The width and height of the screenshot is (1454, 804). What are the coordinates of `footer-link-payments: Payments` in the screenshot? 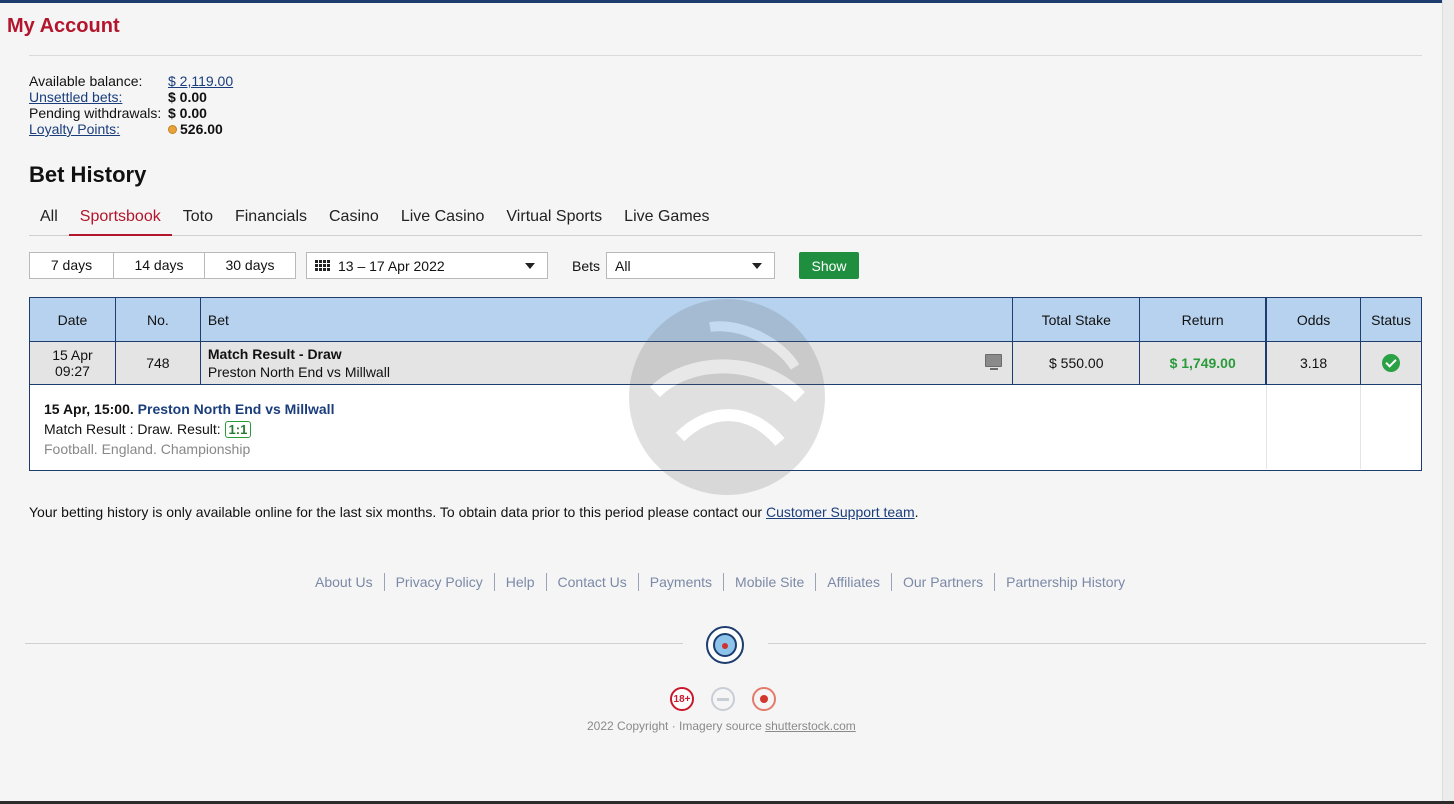 It's located at (682, 582).